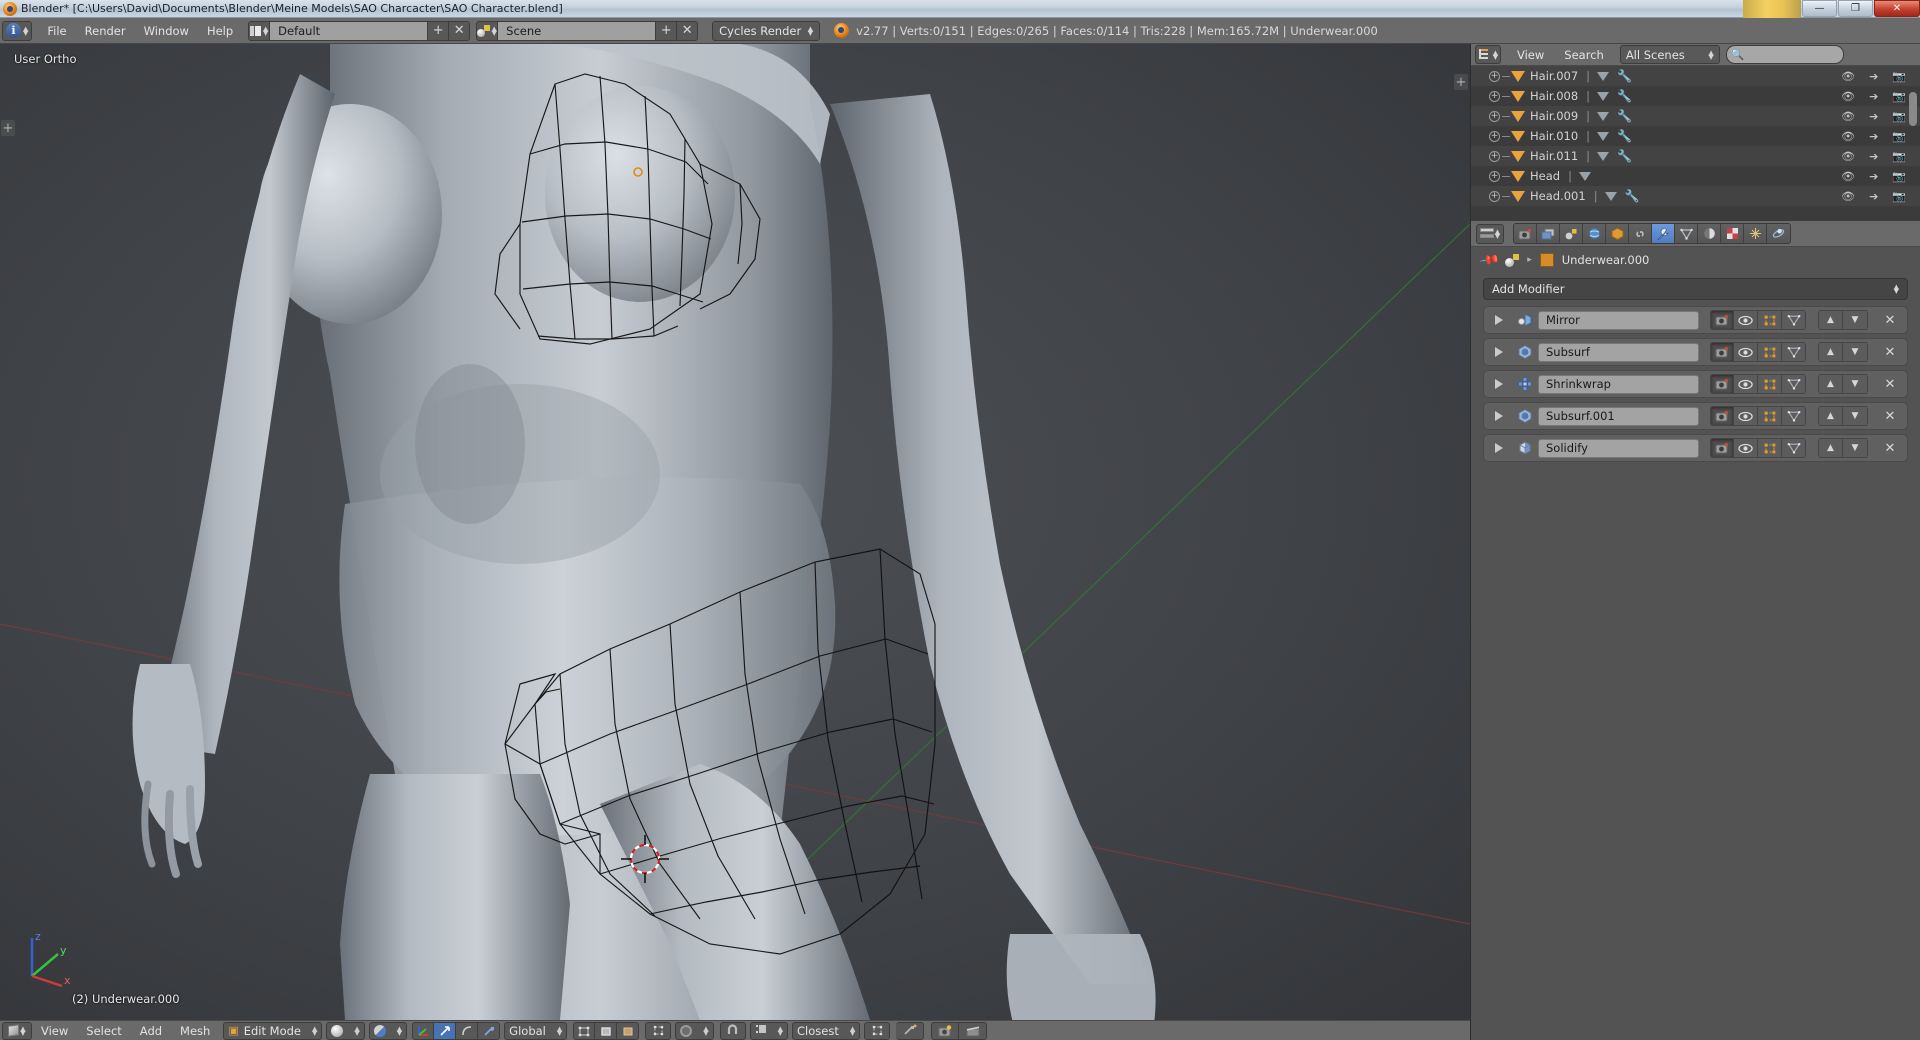 Image resolution: width=1920 pixels, height=1040 pixels. I want to click on outliner-row: + Head.001 | 🔧 👁 ➔ 📷, so click(1695, 196).